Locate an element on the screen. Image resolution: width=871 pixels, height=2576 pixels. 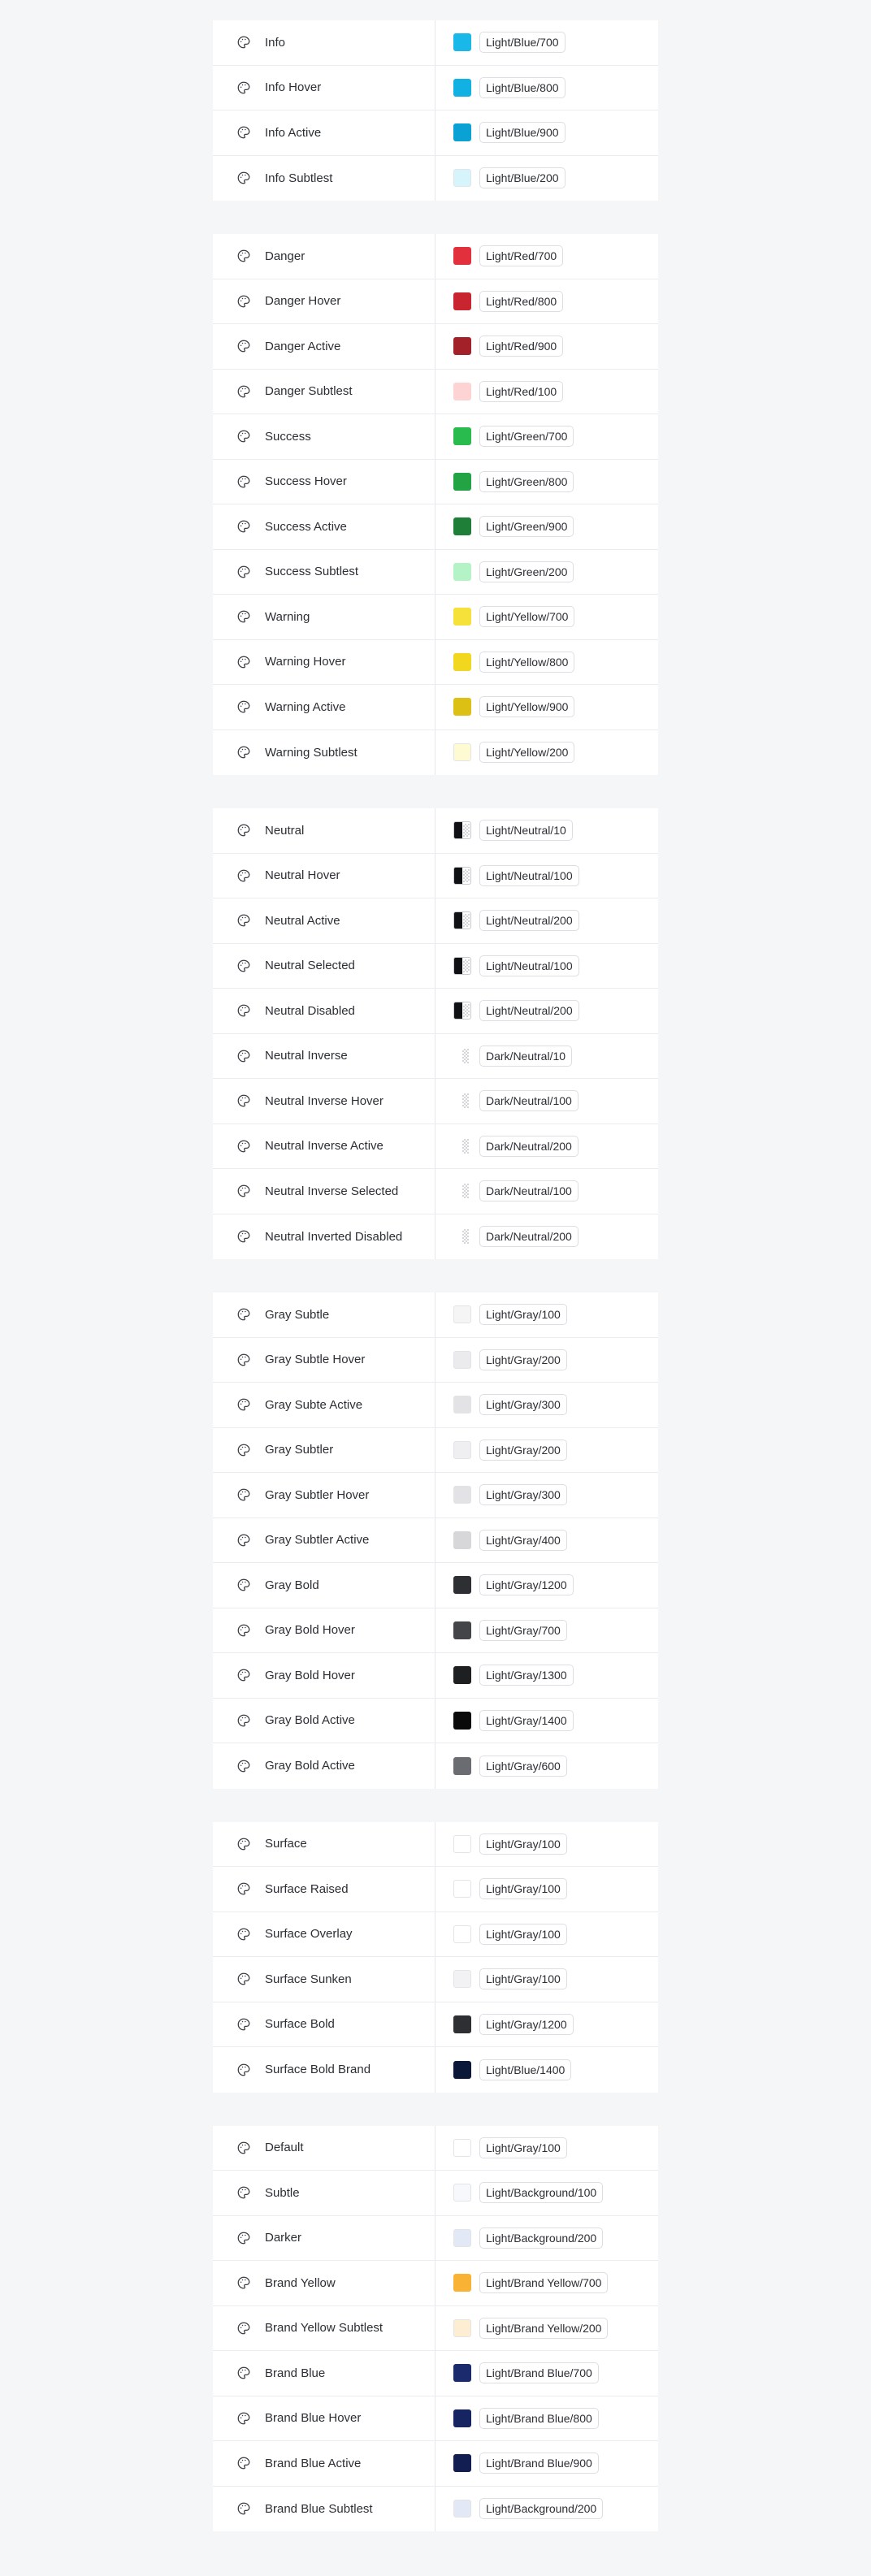
token-name: Neutral Hover is located at coordinates (302, 875).